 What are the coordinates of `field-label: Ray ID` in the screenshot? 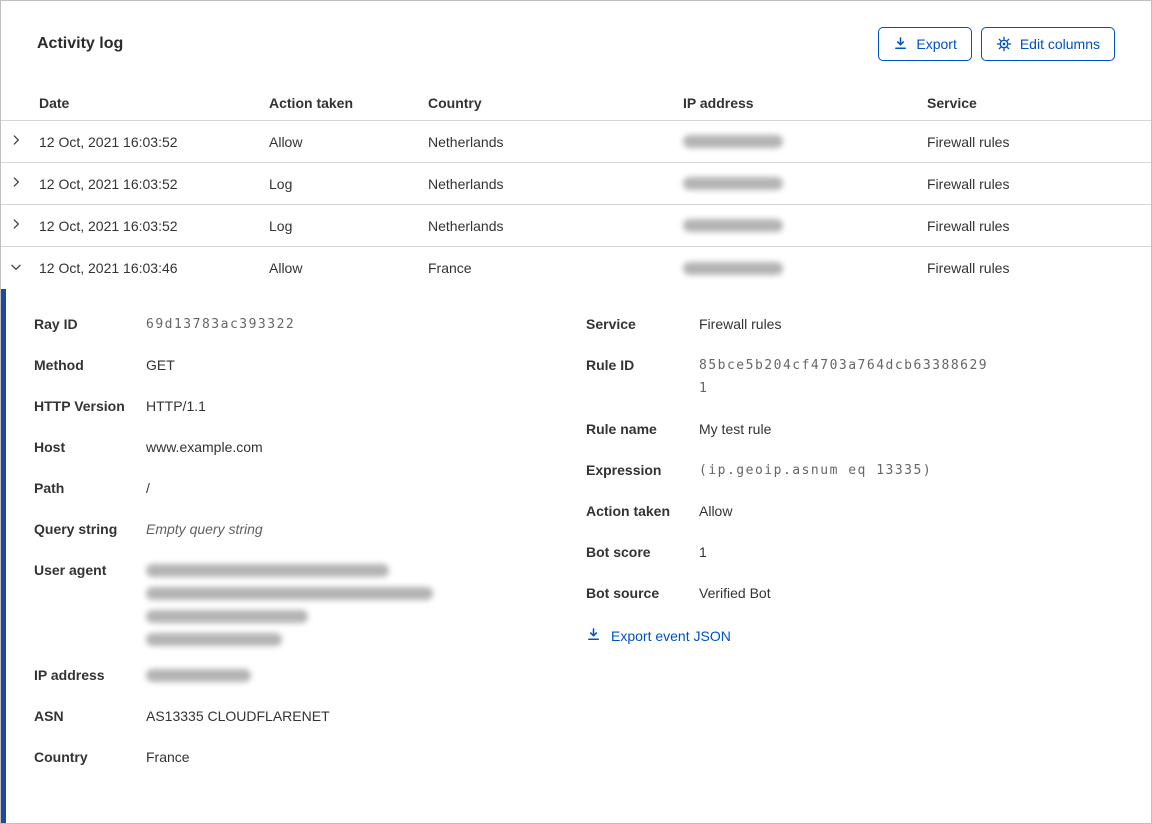 It's located at (56, 324).